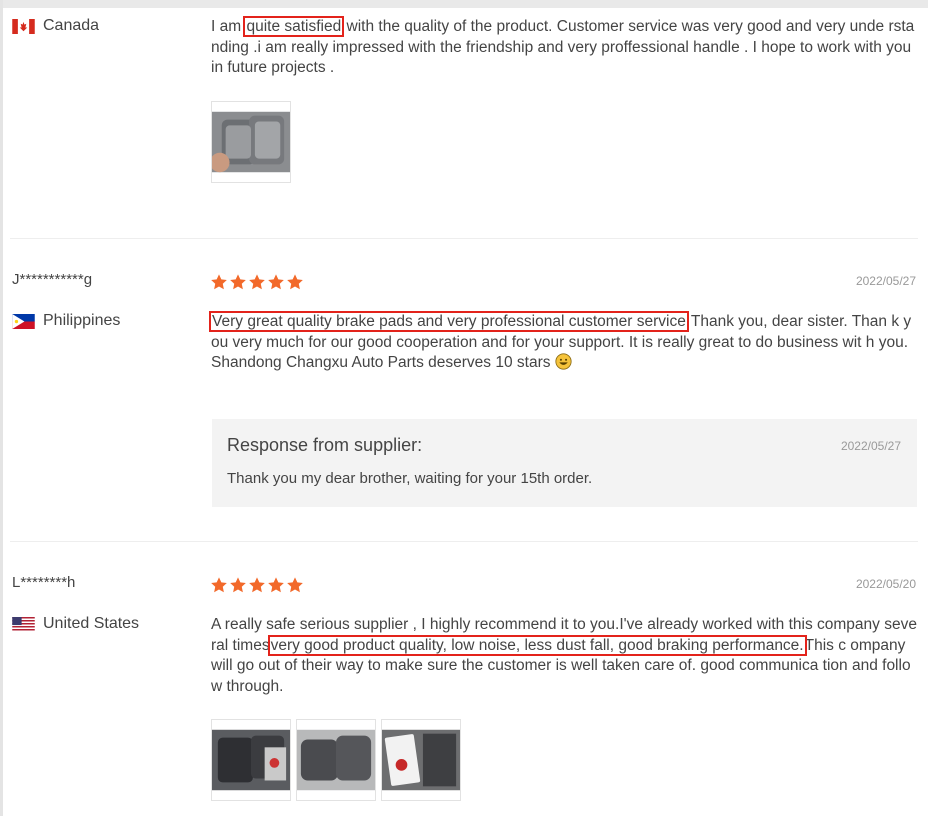  What do you see at coordinates (91, 623) in the screenshot?
I see `country-name: United States` at bounding box center [91, 623].